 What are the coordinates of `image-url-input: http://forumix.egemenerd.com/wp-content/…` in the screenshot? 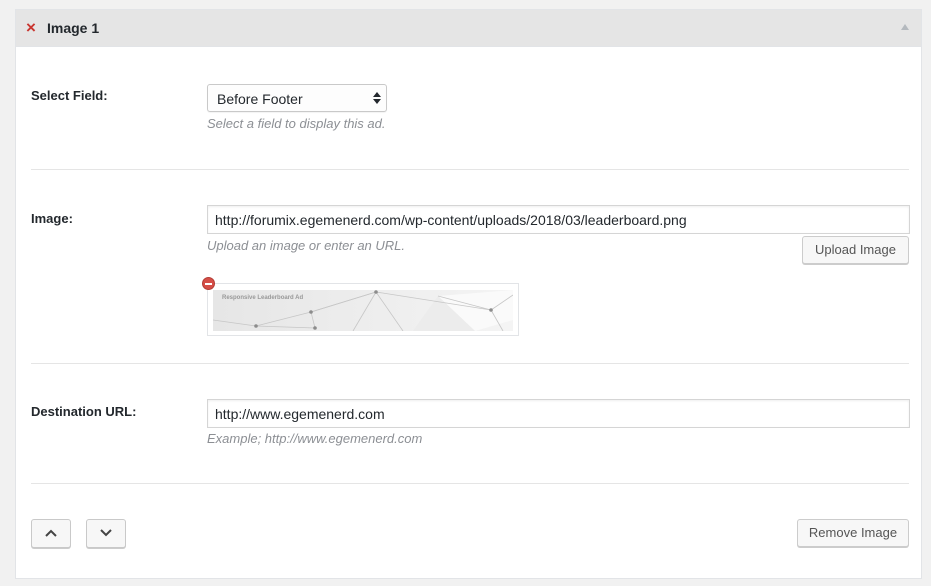 It's located at (558, 219).